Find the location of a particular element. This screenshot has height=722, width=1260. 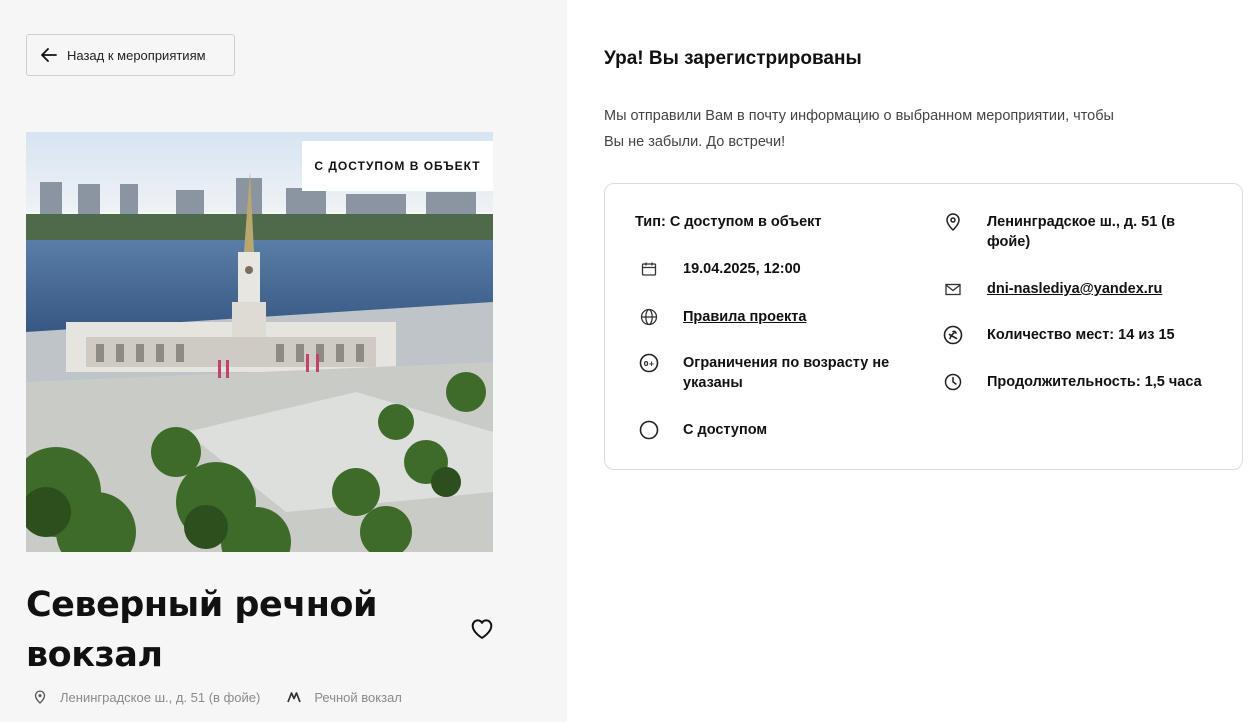

event-title: Северный речной вокзал is located at coordinates (201, 630).